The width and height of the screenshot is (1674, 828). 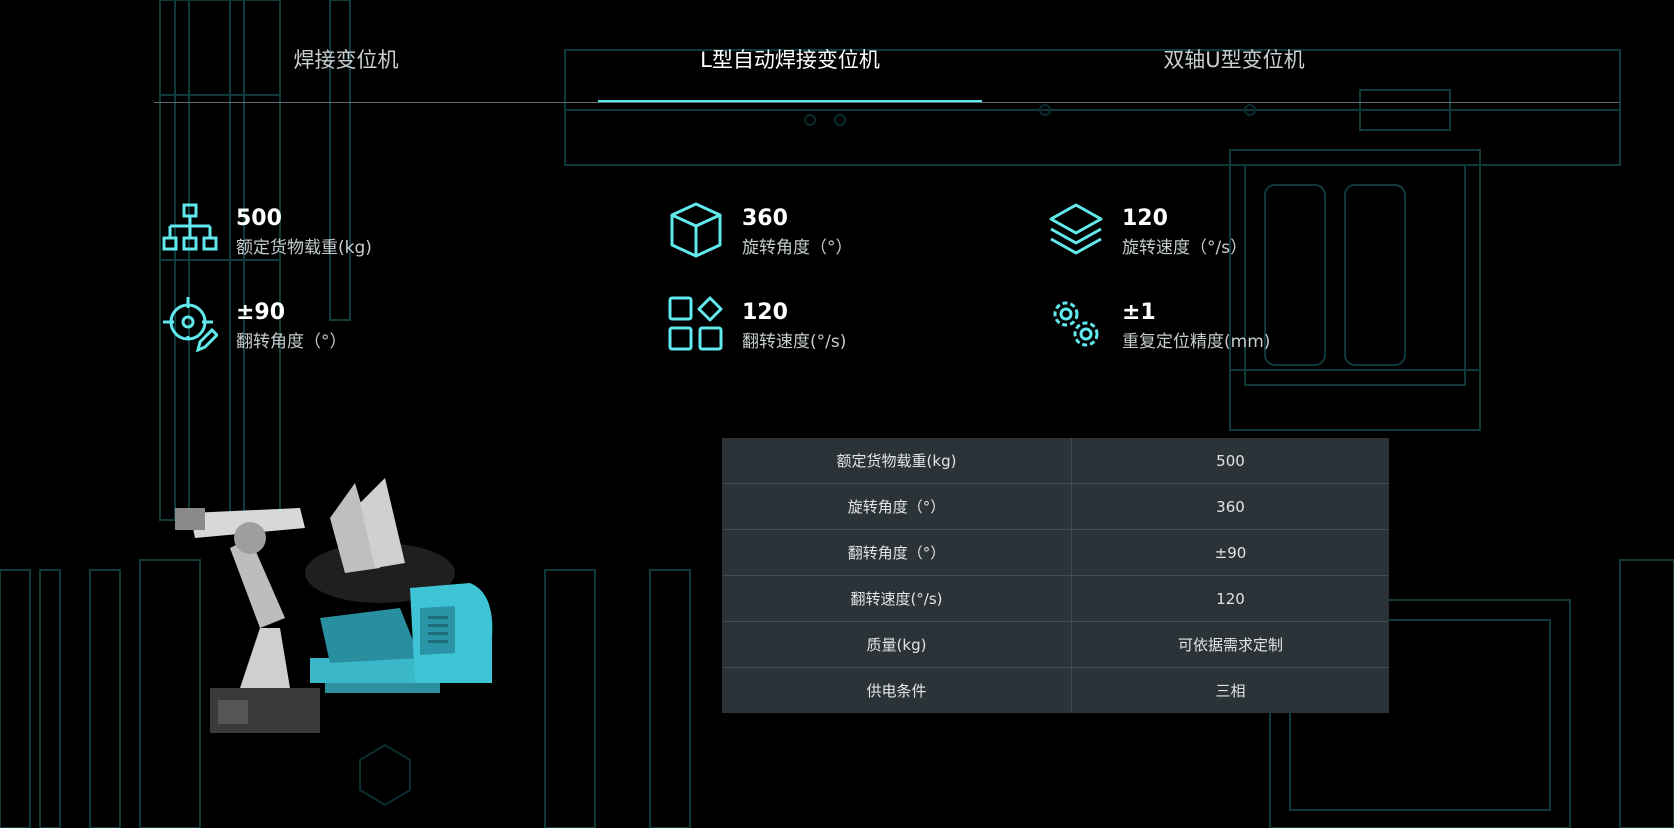 What do you see at coordinates (1230, 506) in the screenshot?
I see `spec-value: 360` at bounding box center [1230, 506].